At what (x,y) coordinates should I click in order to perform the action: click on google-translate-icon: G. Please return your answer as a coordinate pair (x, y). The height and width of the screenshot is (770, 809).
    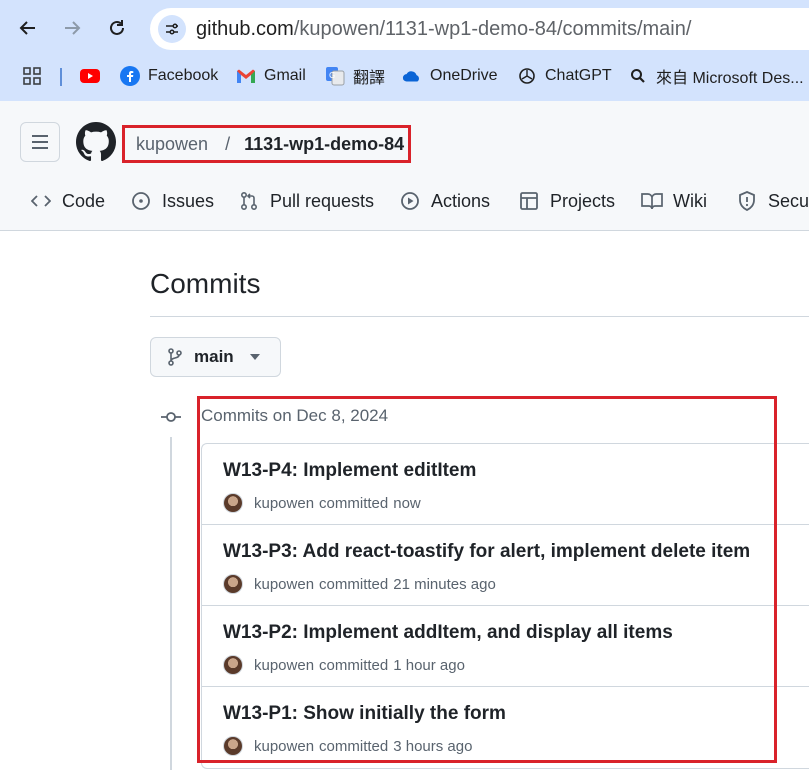
    Looking at the image, I should click on (335, 76).